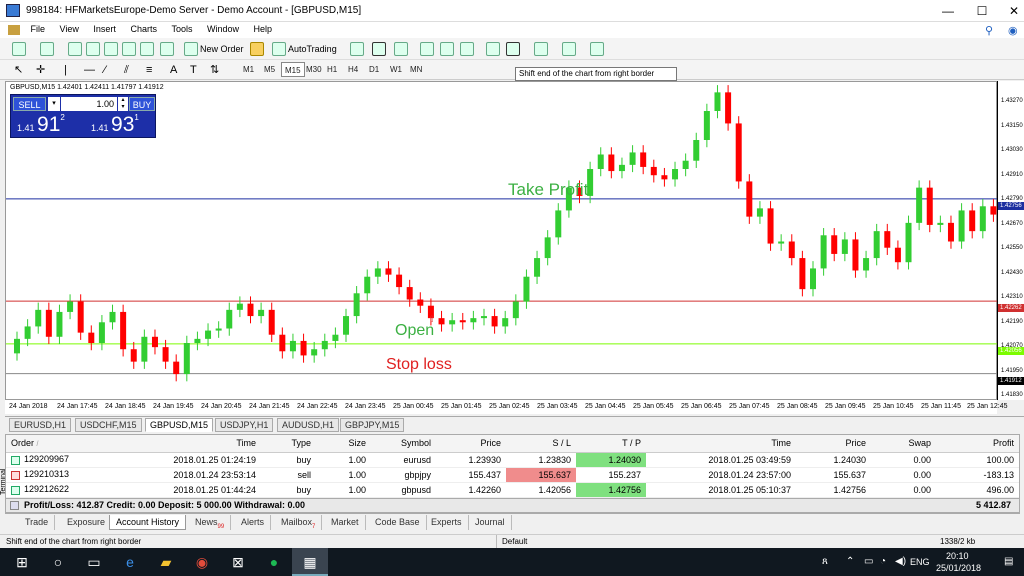  I want to click on terminal-icon, so click(129, 49).